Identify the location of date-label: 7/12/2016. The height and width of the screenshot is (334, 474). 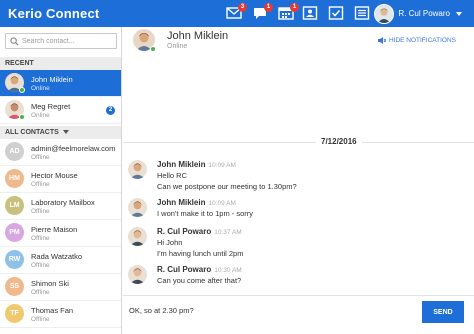
(339, 141).